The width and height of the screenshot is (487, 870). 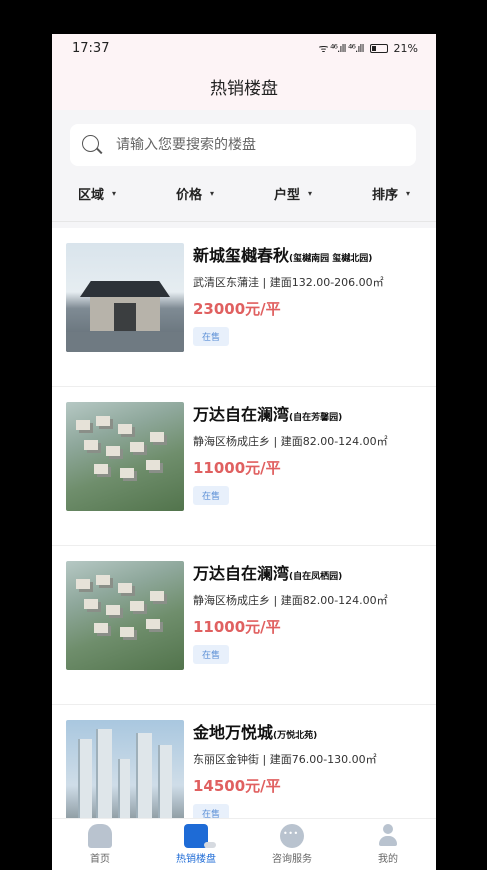 I want to click on filter-label: 区域, so click(x=91, y=195).